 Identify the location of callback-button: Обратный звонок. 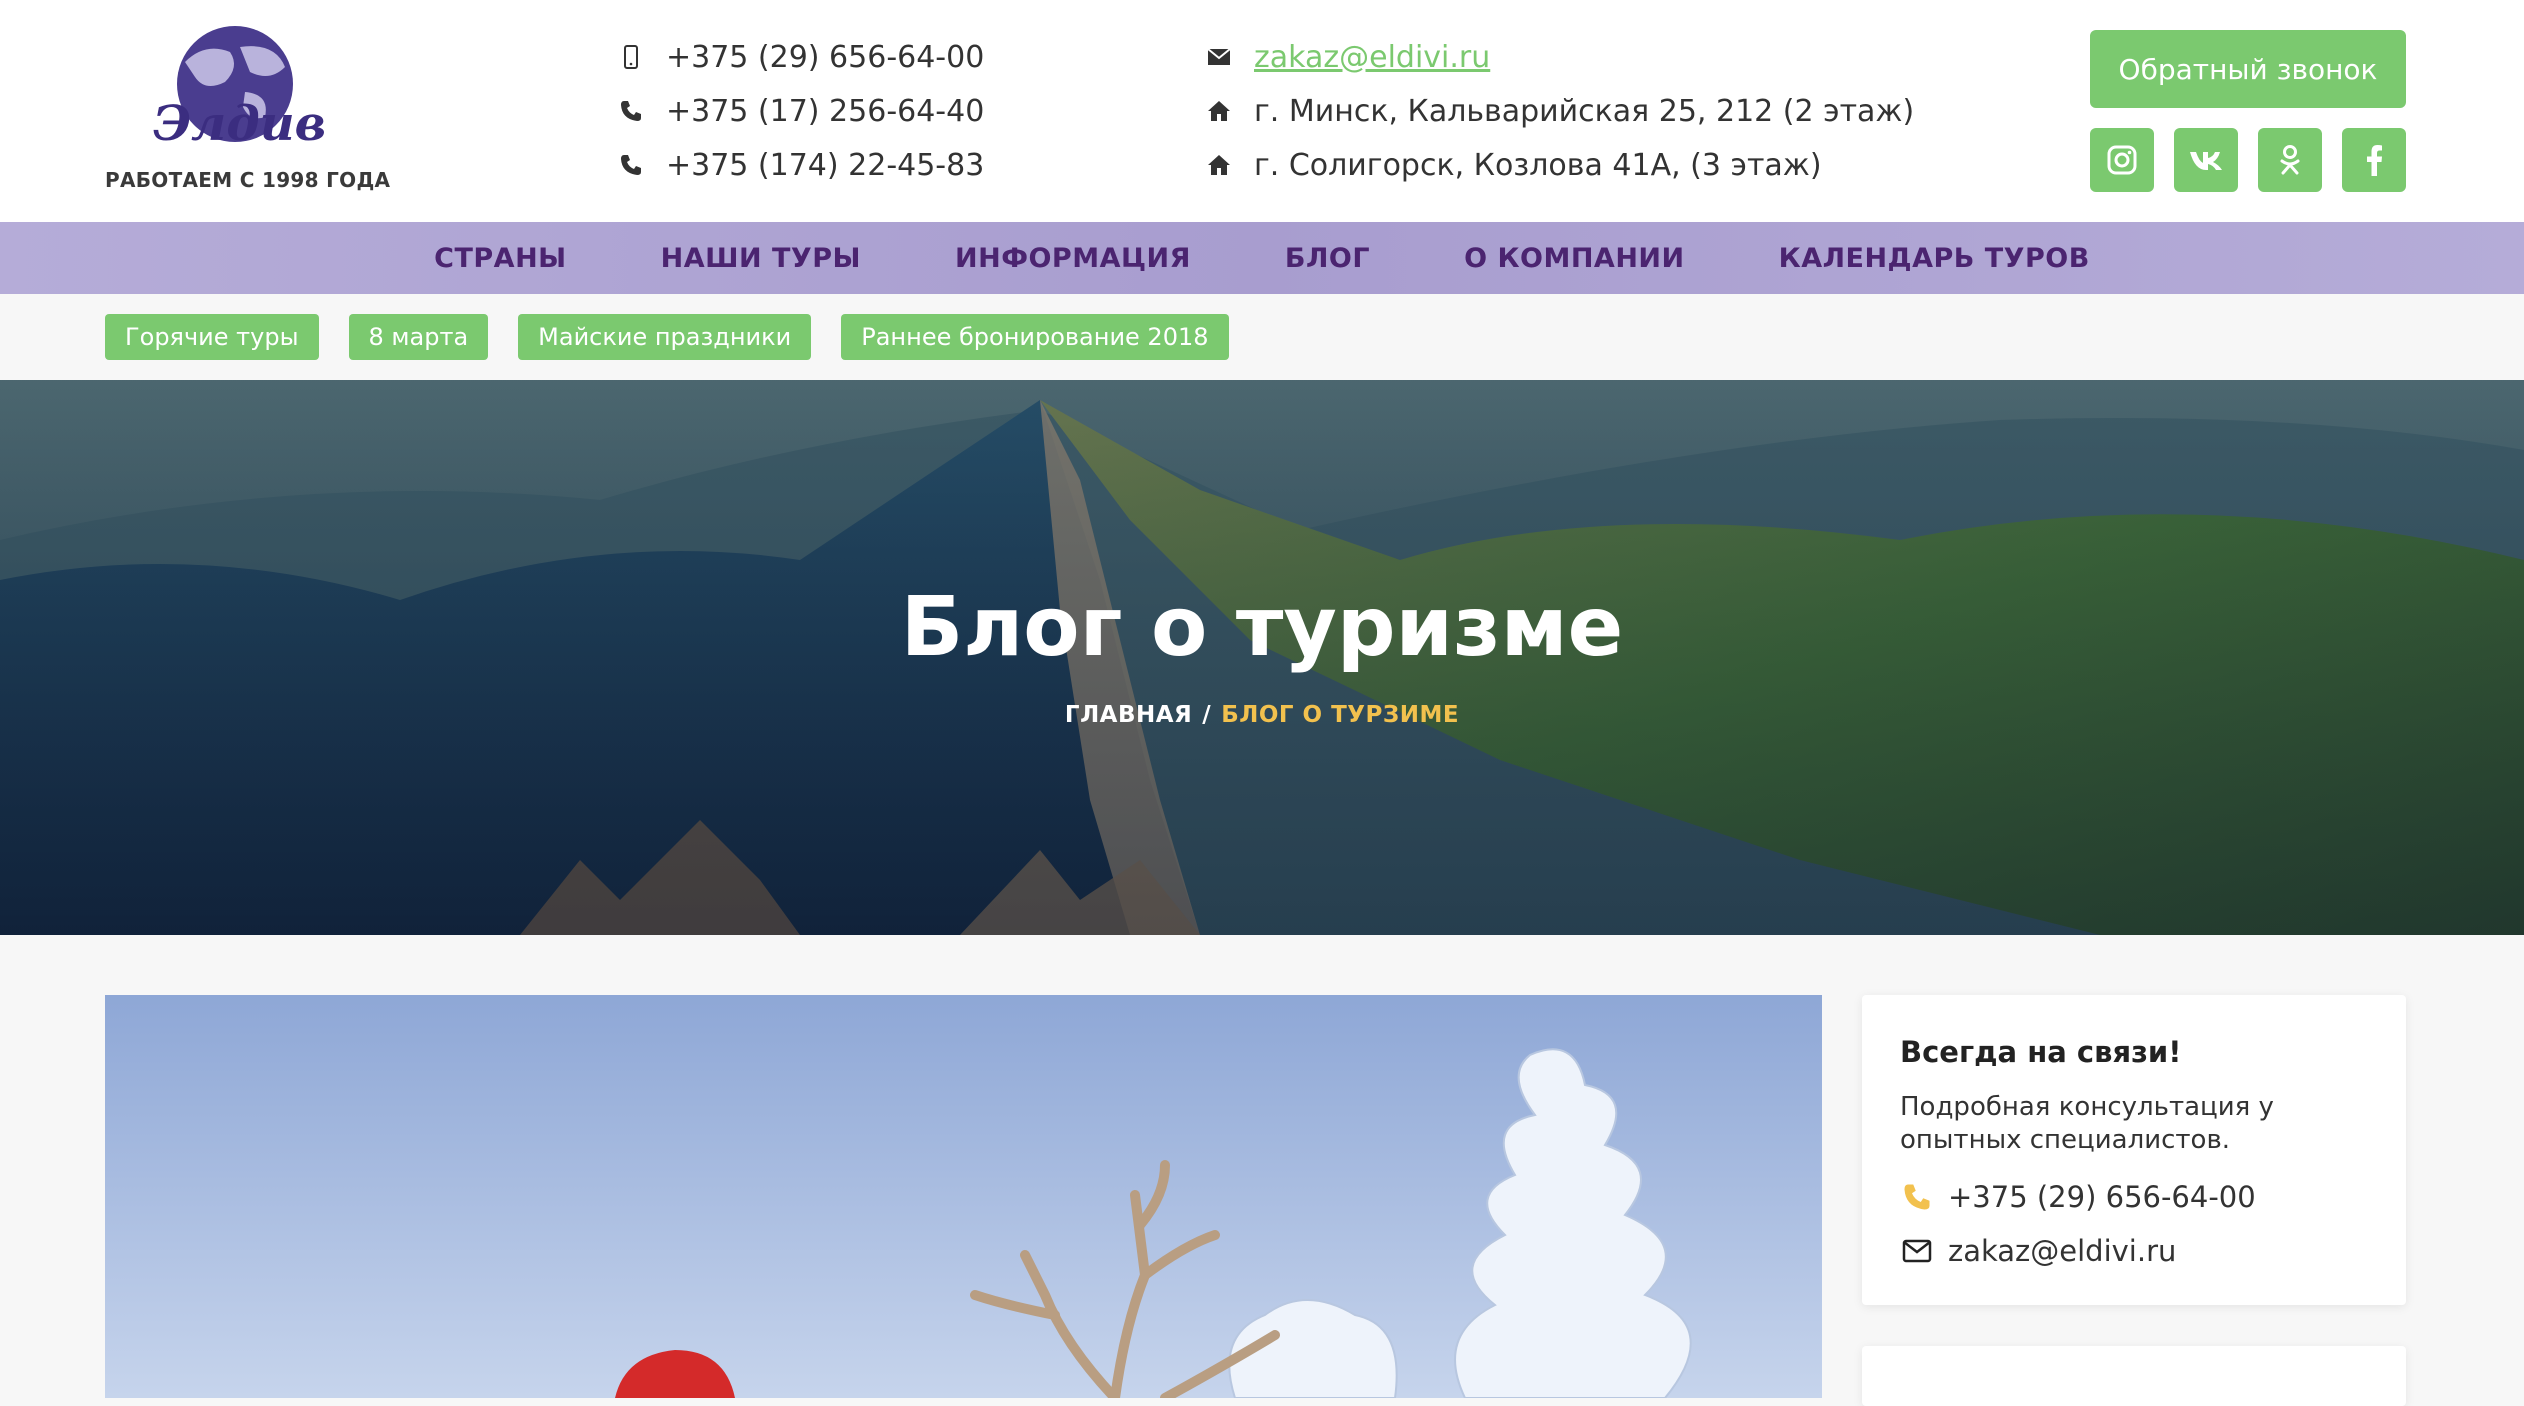
(2248, 69).